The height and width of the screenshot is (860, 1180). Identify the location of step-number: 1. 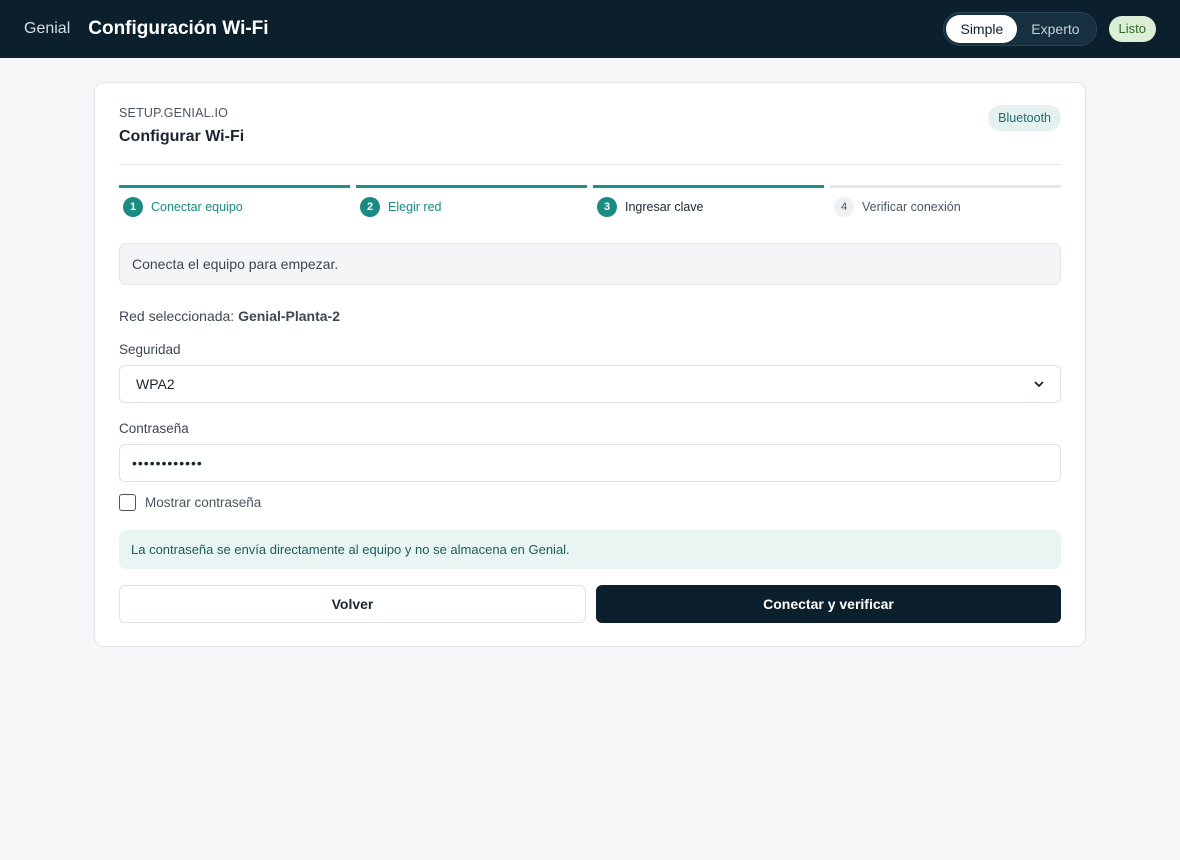
(133, 207).